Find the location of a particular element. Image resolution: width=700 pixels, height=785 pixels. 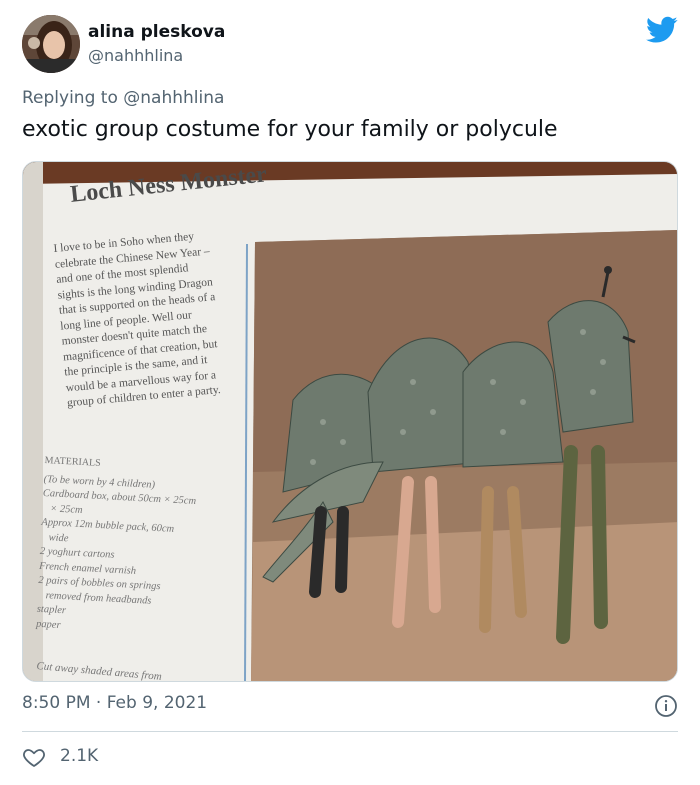

avatar-image is located at coordinates (51, 44).